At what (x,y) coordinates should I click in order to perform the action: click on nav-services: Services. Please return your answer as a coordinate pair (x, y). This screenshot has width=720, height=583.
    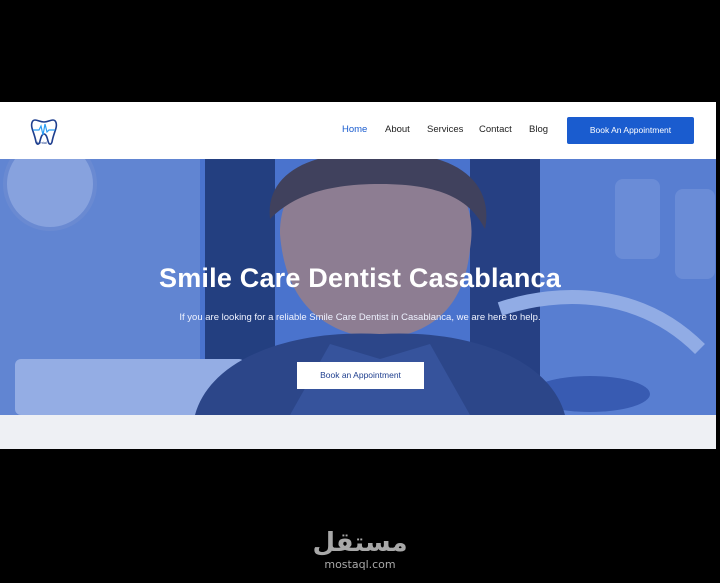
    Looking at the image, I should click on (445, 129).